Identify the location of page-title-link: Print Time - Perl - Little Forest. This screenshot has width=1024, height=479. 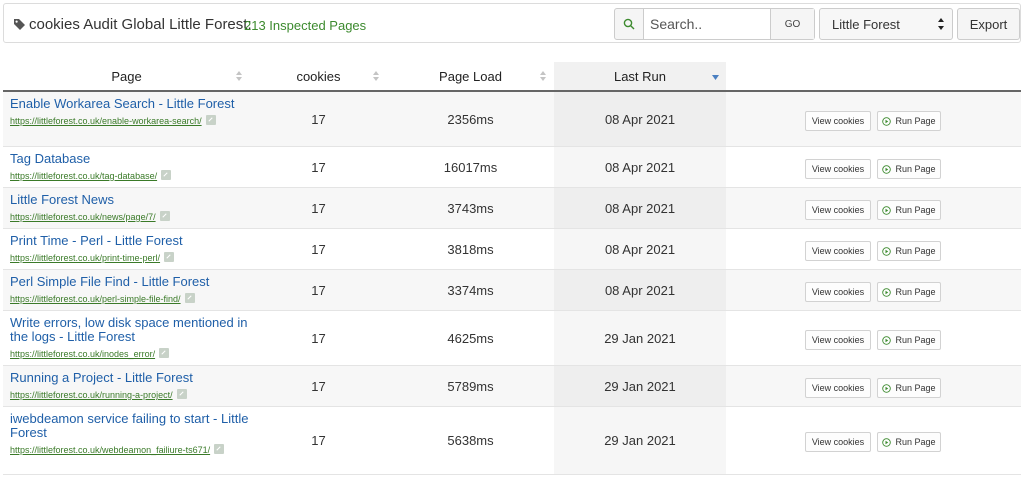
(130, 241).